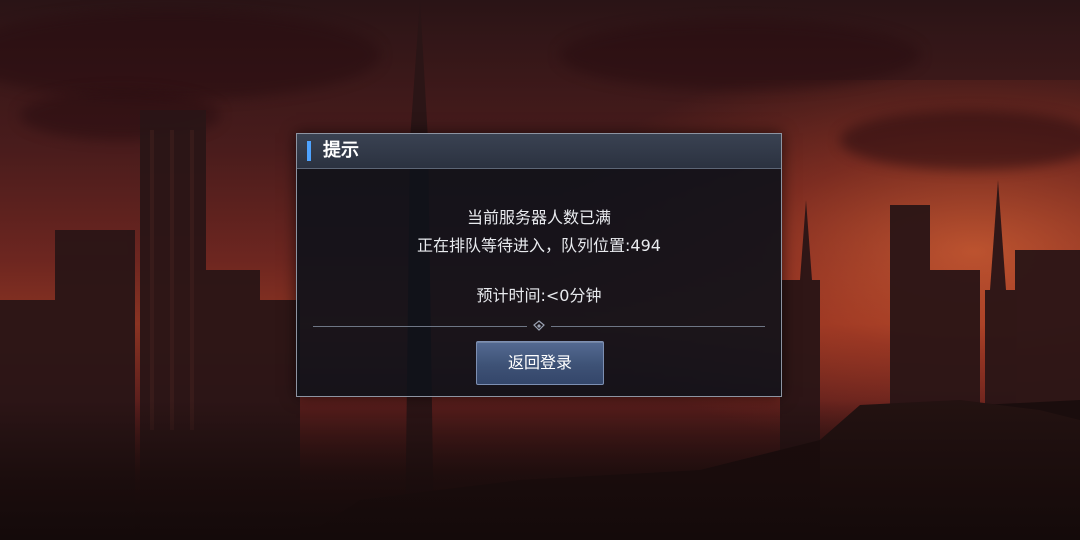 Image resolution: width=1080 pixels, height=540 pixels. I want to click on queue-position-message: 正在排队等待进入，队列位置:494, so click(539, 245).